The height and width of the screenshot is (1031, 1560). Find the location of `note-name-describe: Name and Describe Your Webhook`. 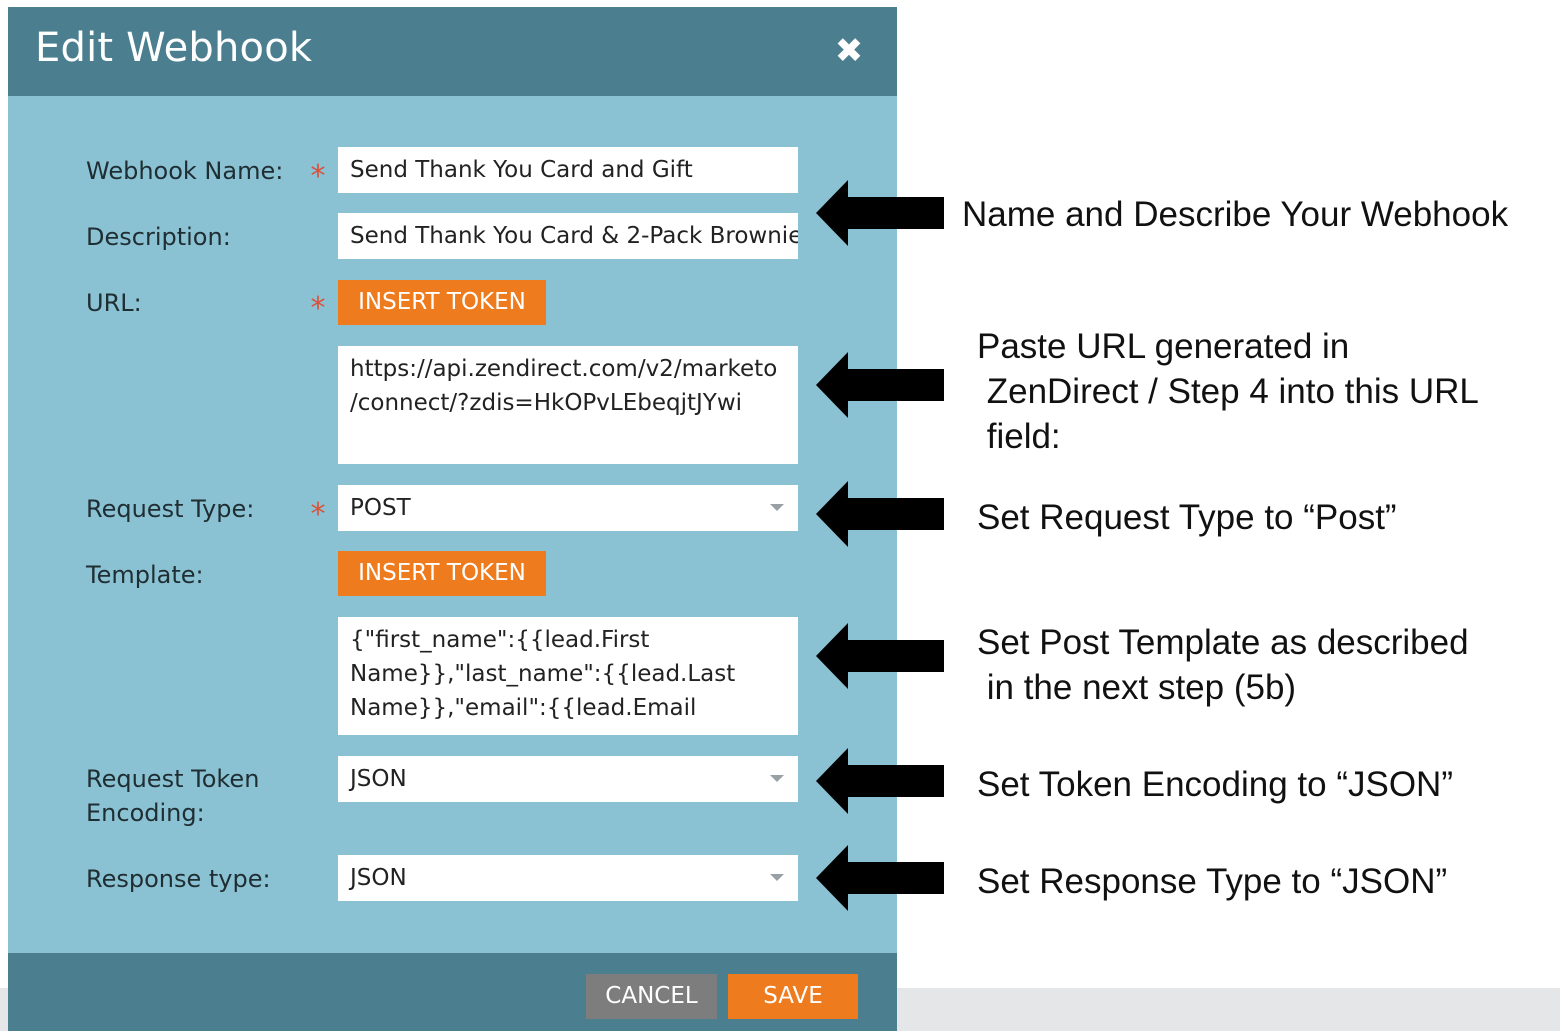

note-name-describe: Name and Describe Your Webhook is located at coordinates (1235, 214).